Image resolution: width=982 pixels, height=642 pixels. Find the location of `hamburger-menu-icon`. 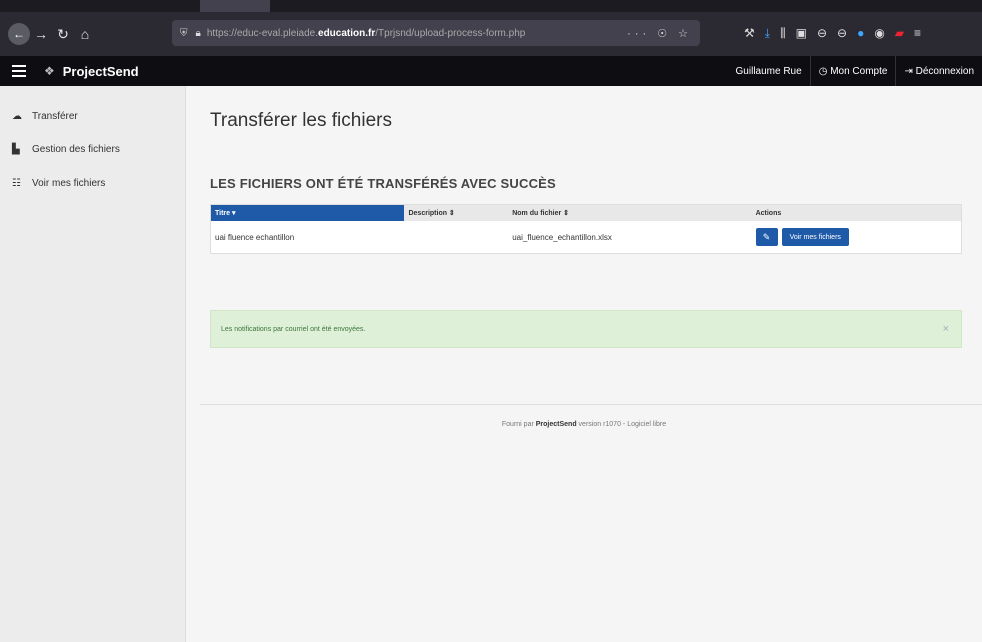

hamburger-menu-icon is located at coordinates (19, 71).